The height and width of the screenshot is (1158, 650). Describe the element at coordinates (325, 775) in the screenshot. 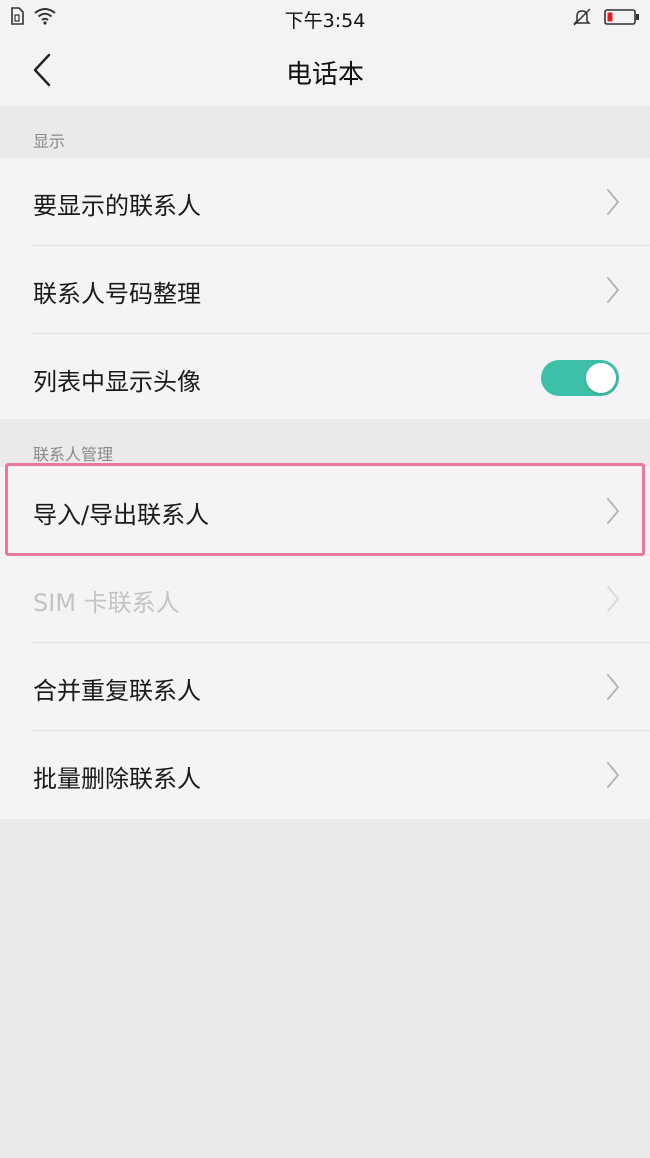

I see `row-batch-delete: 批量删除联系人` at that location.